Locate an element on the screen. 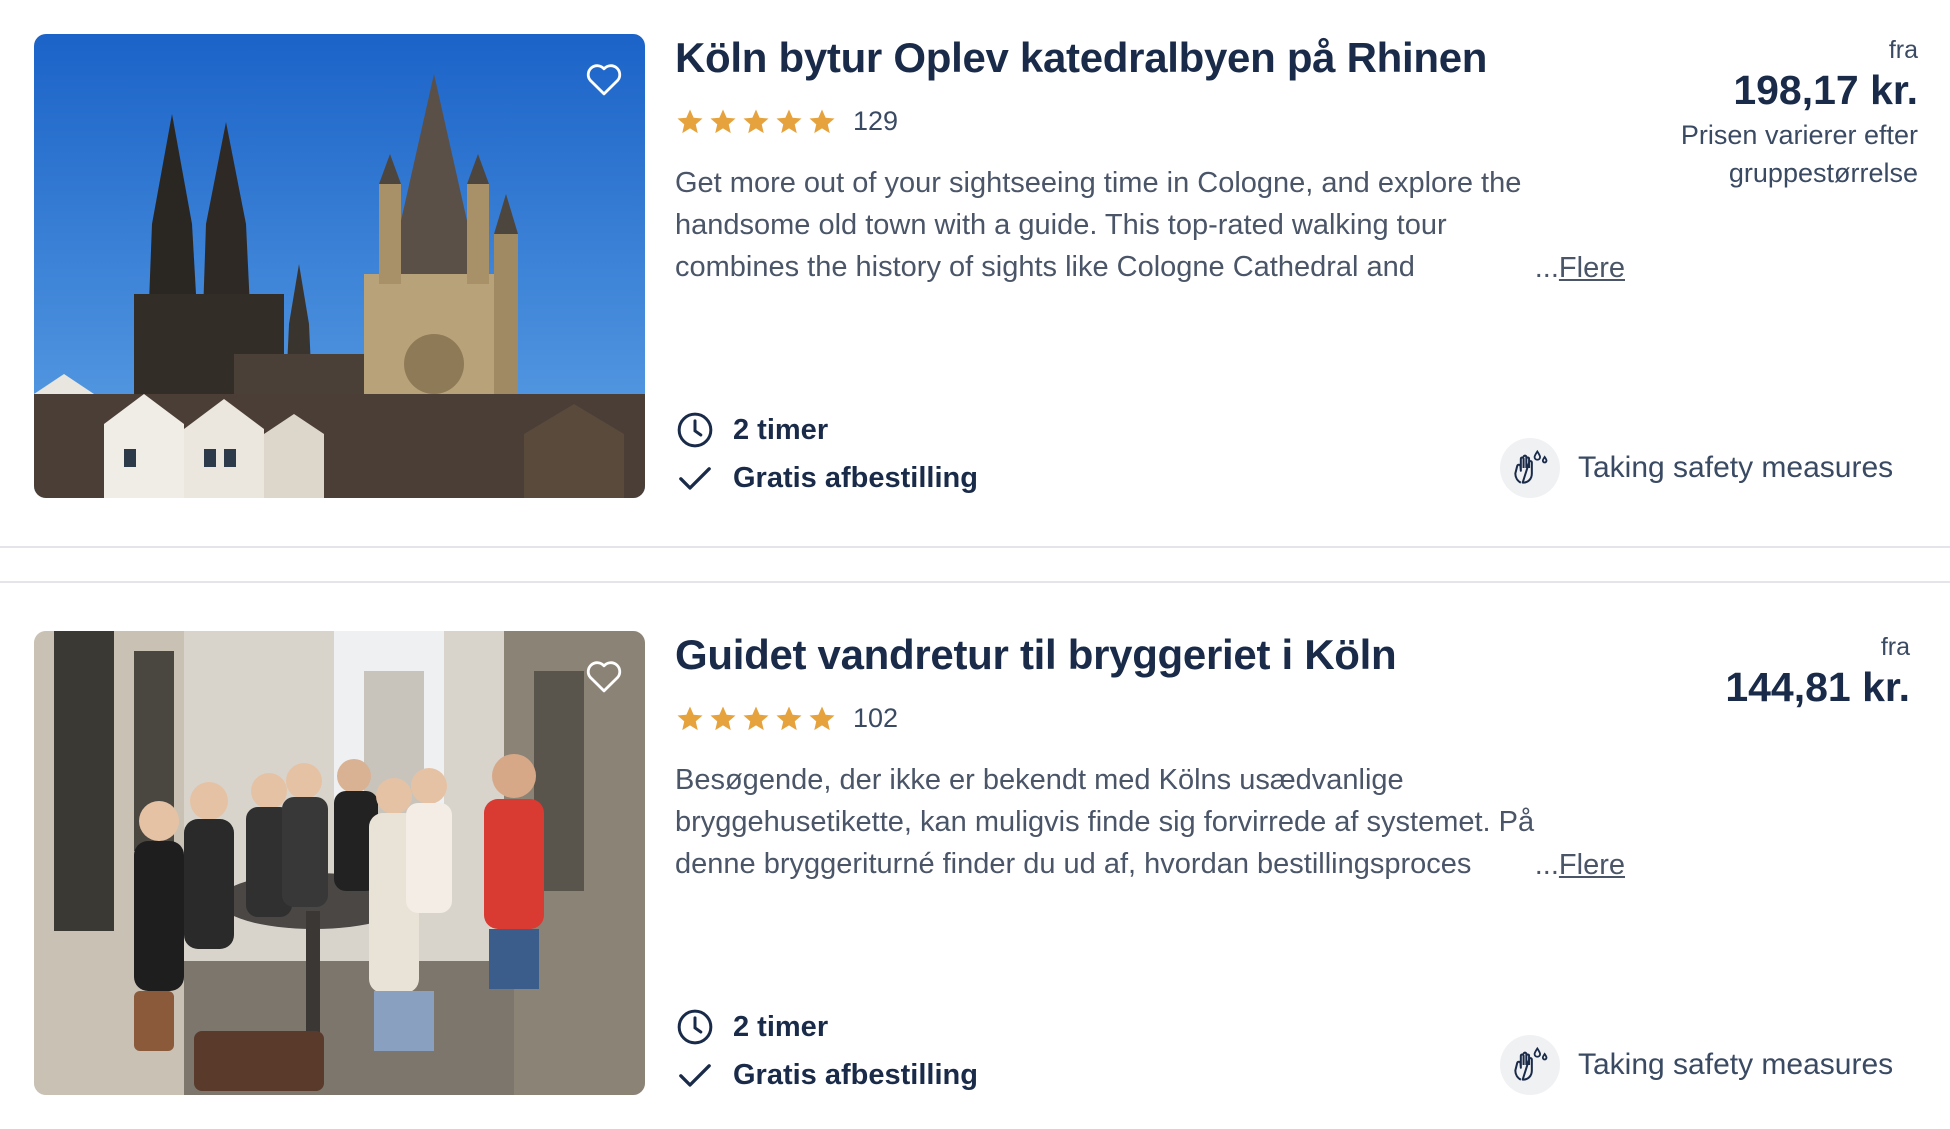  rating: 129 is located at coordinates (786, 121).